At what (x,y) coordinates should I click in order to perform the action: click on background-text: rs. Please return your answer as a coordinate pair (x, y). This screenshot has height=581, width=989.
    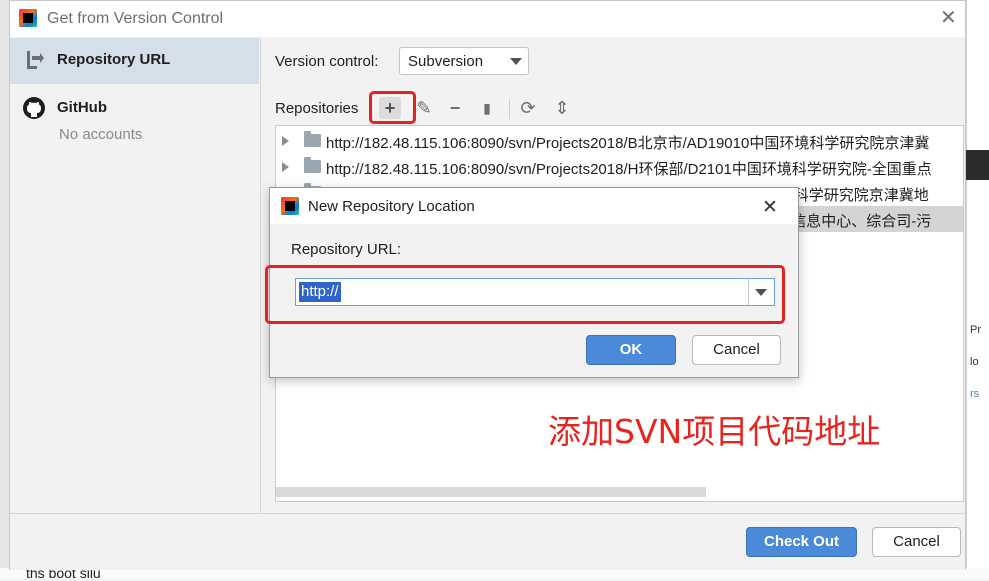
    Looking at the image, I should click on (975, 394).